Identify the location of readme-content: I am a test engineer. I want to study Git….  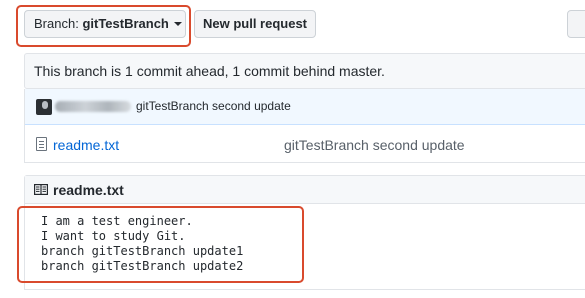
(142, 244).